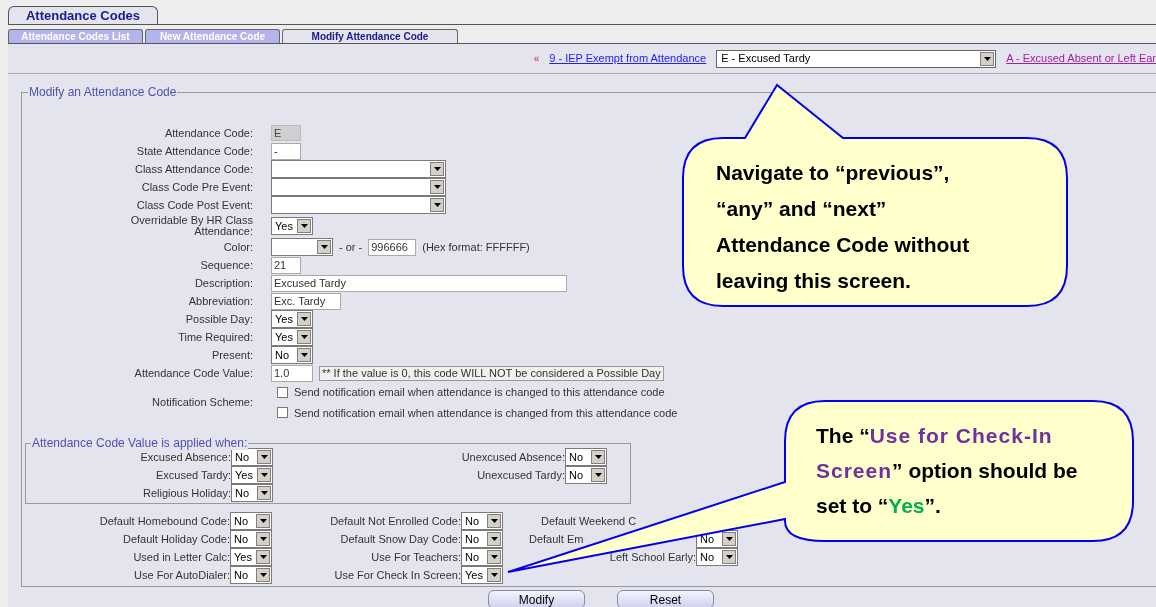 The width and height of the screenshot is (1156, 607). I want to click on hint-text: (Hex format: FFFFFF), so click(476, 247).